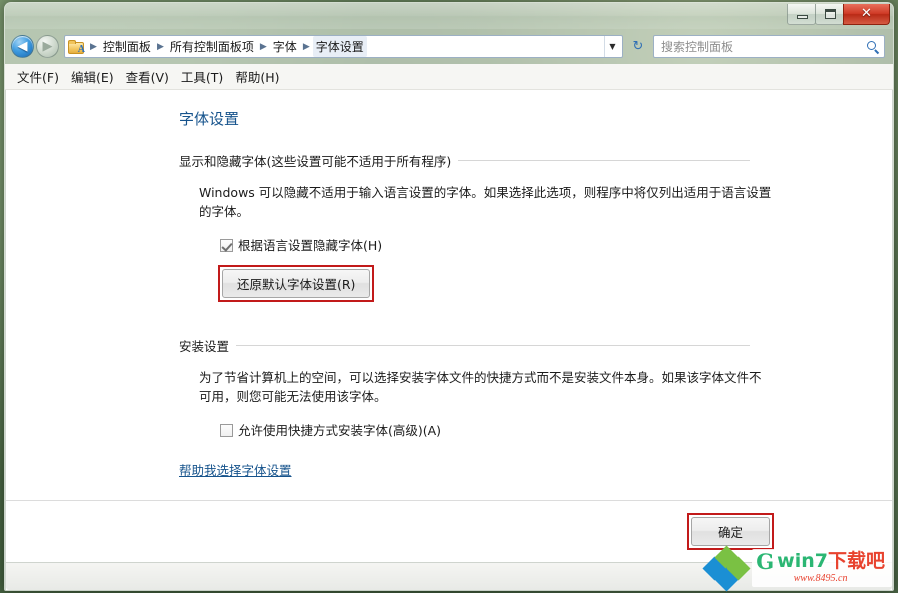 The width and height of the screenshot is (898, 593). I want to click on watermark-url: www.8495.cn, so click(820, 578).